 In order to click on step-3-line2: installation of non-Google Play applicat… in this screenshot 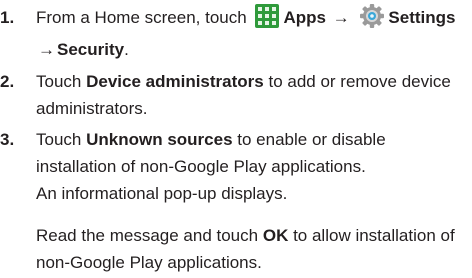, I will do `click(201, 166)`.